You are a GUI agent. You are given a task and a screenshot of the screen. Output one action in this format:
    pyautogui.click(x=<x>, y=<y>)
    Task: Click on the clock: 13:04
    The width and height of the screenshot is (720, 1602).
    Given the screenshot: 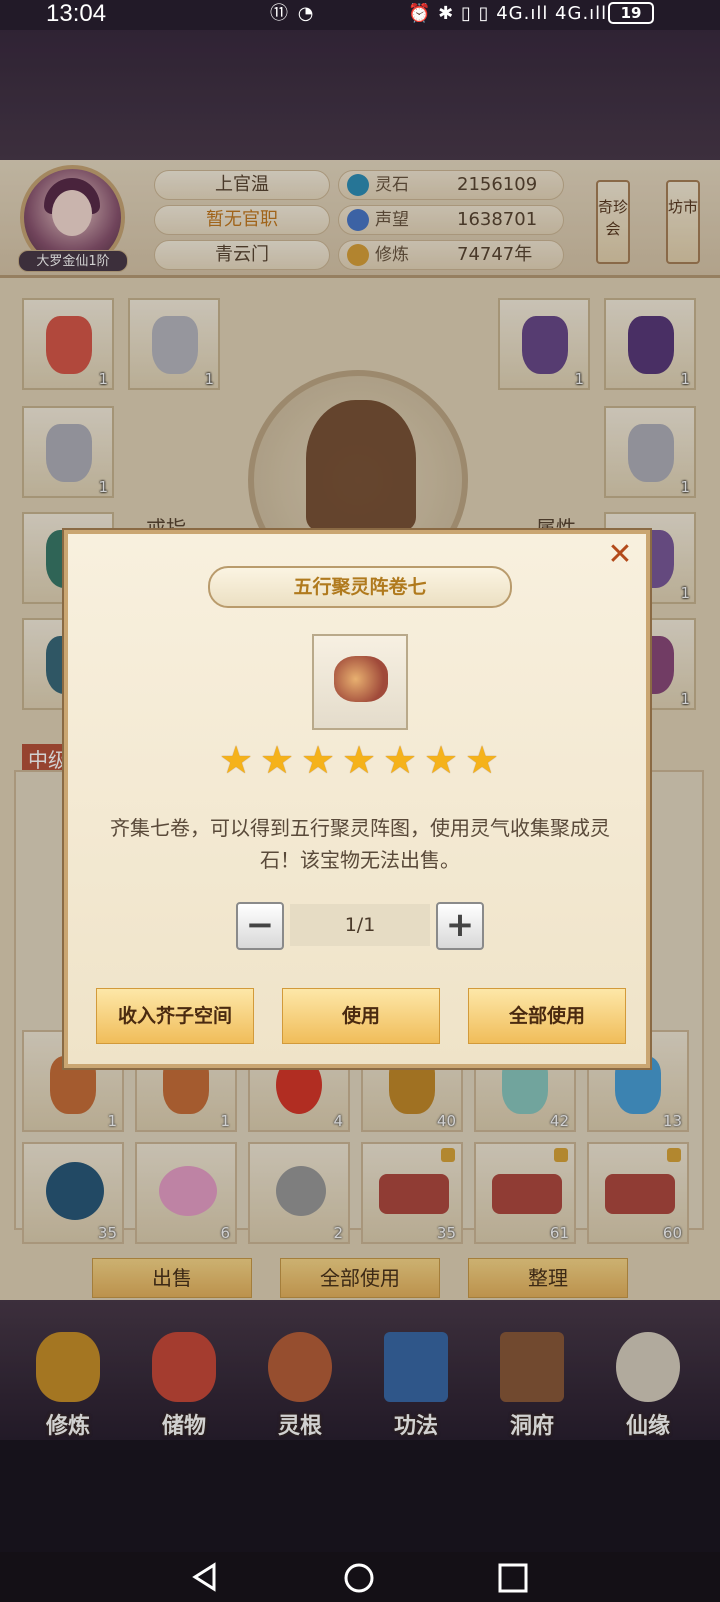 What is the action you would take?
    pyautogui.click(x=76, y=13)
    